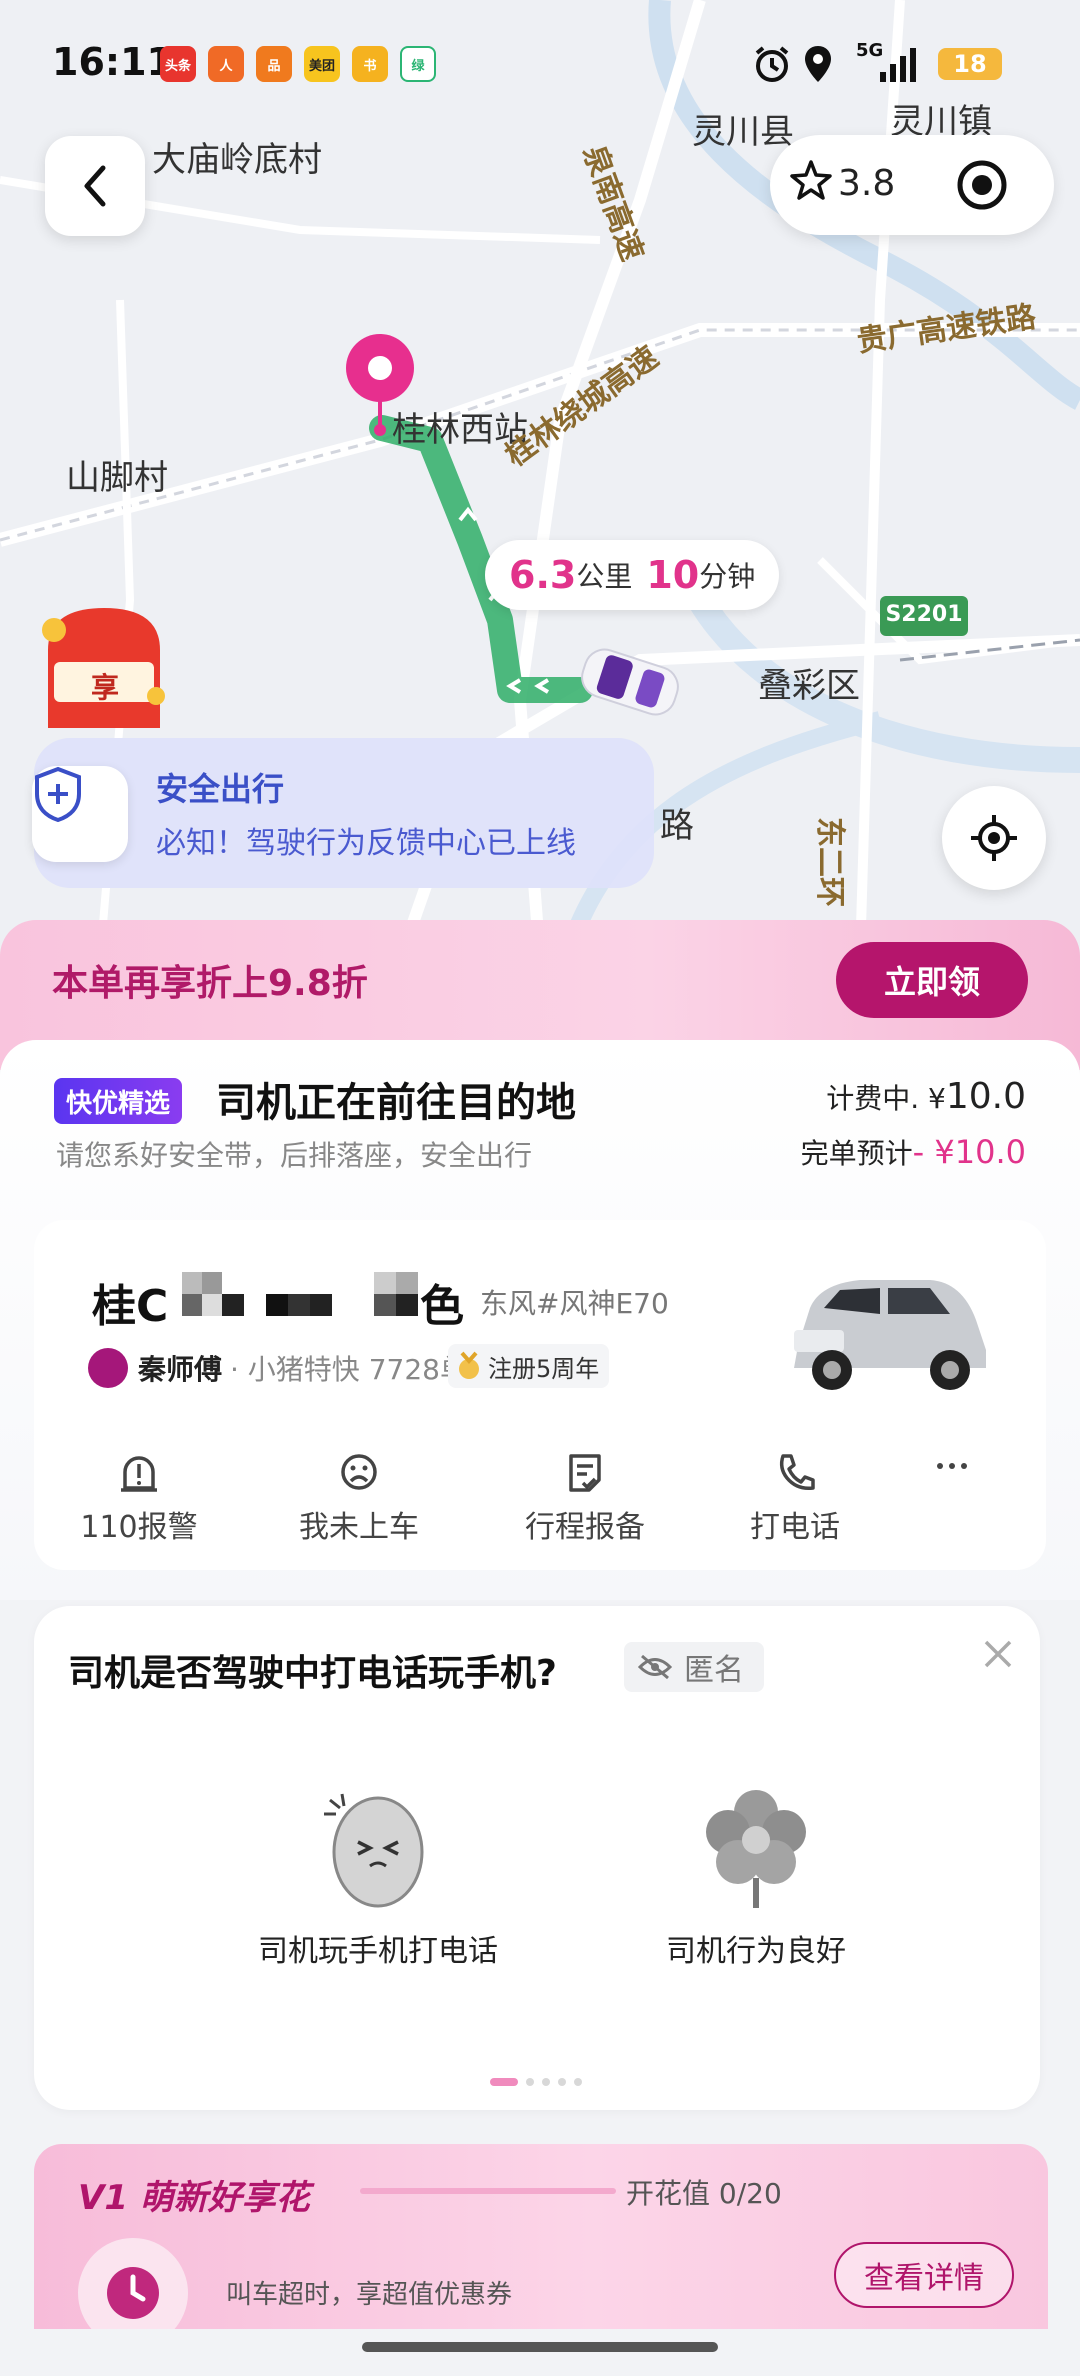 This screenshot has width=1080, height=2376. What do you see at coordinates (378, 1951) in the screenshot?
I see `option-label: 司机玩手机打电话` at bounding box center [378, 1951].